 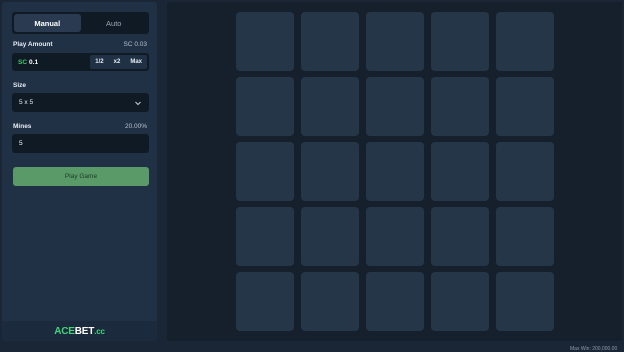 What do you see at coordinates (135, 126) in the screenshot?
I see `mines-percent: 20.00%` at bounding box center [135, 126].